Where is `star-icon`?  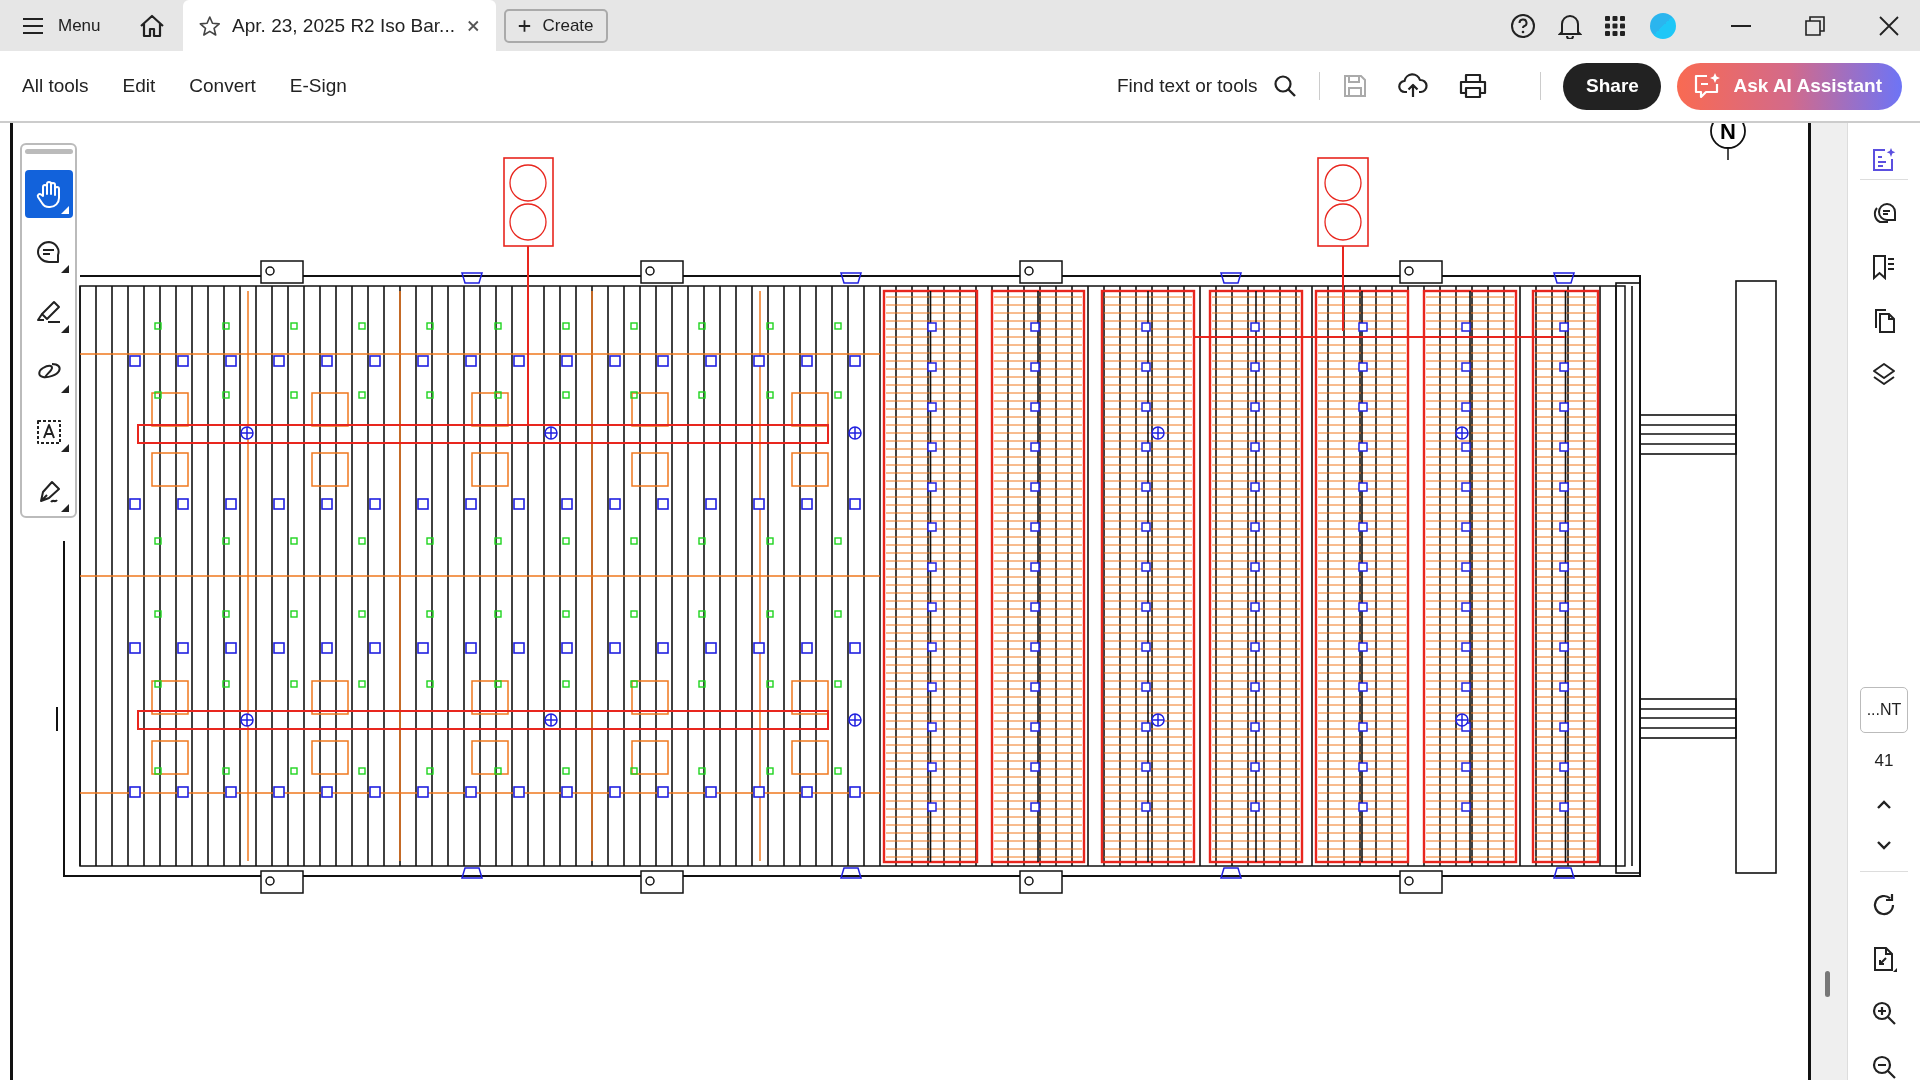
star-icon is located at coordinates (209, 25).